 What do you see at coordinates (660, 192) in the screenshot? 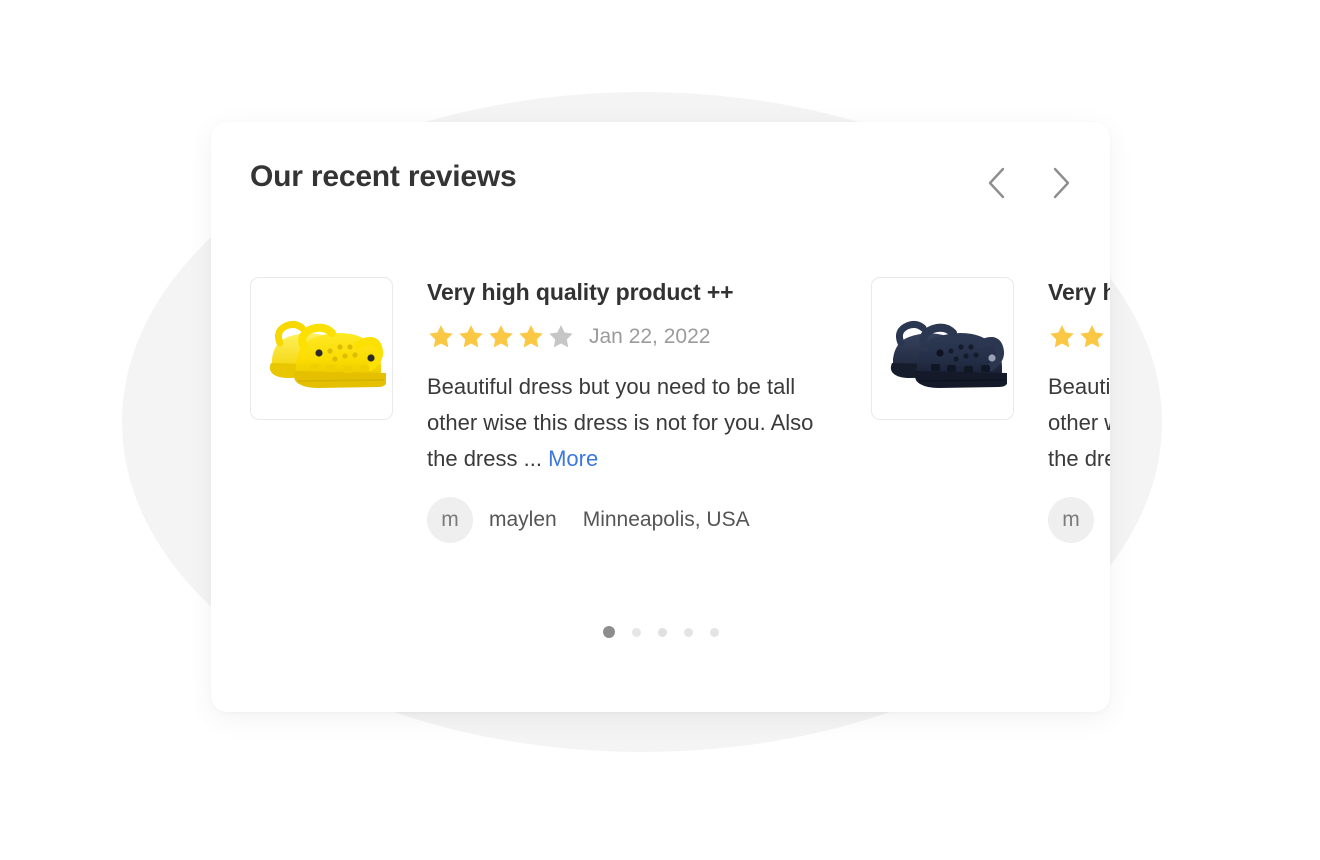
I see `card-header: Our recent reviews` at bounding box center [660, 192].